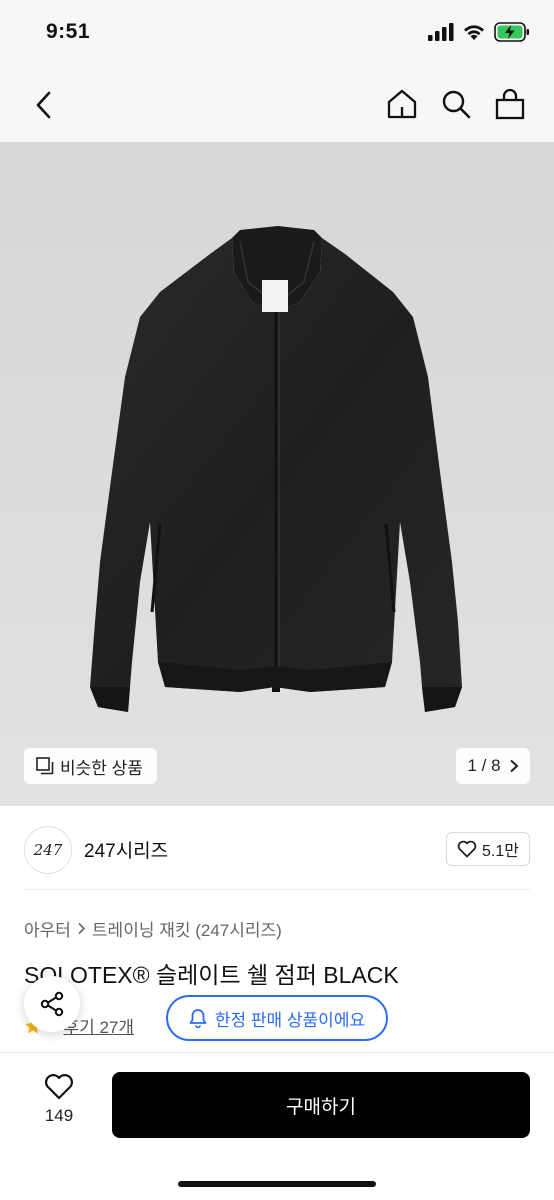 The height and width of the screenshot is (1200, 554). I want to click on search-button, so click(456, 104).